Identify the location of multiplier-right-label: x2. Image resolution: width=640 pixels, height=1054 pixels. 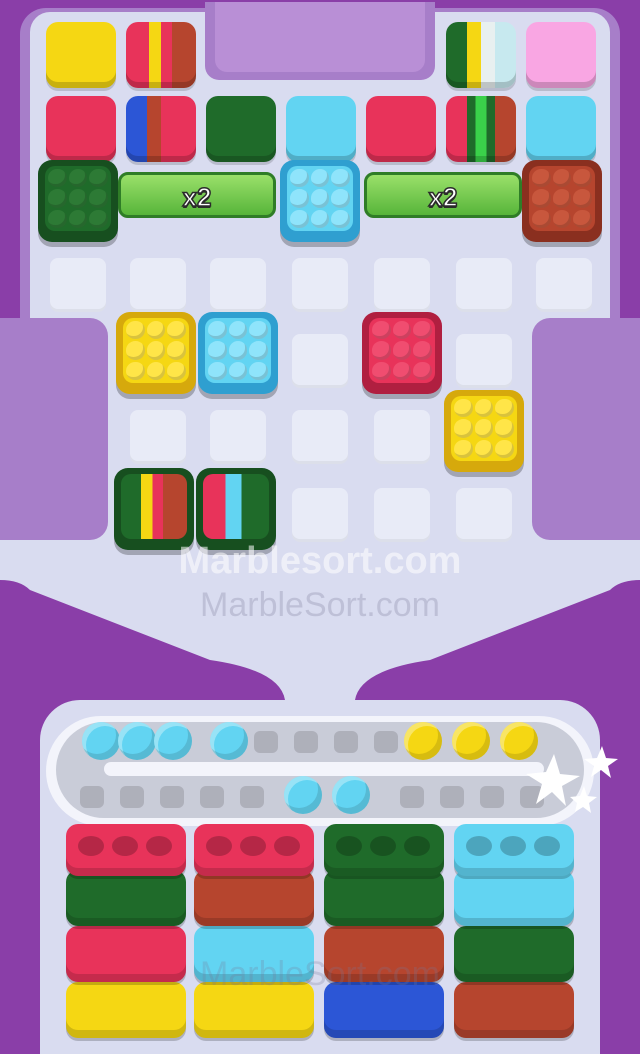
(443, 197).